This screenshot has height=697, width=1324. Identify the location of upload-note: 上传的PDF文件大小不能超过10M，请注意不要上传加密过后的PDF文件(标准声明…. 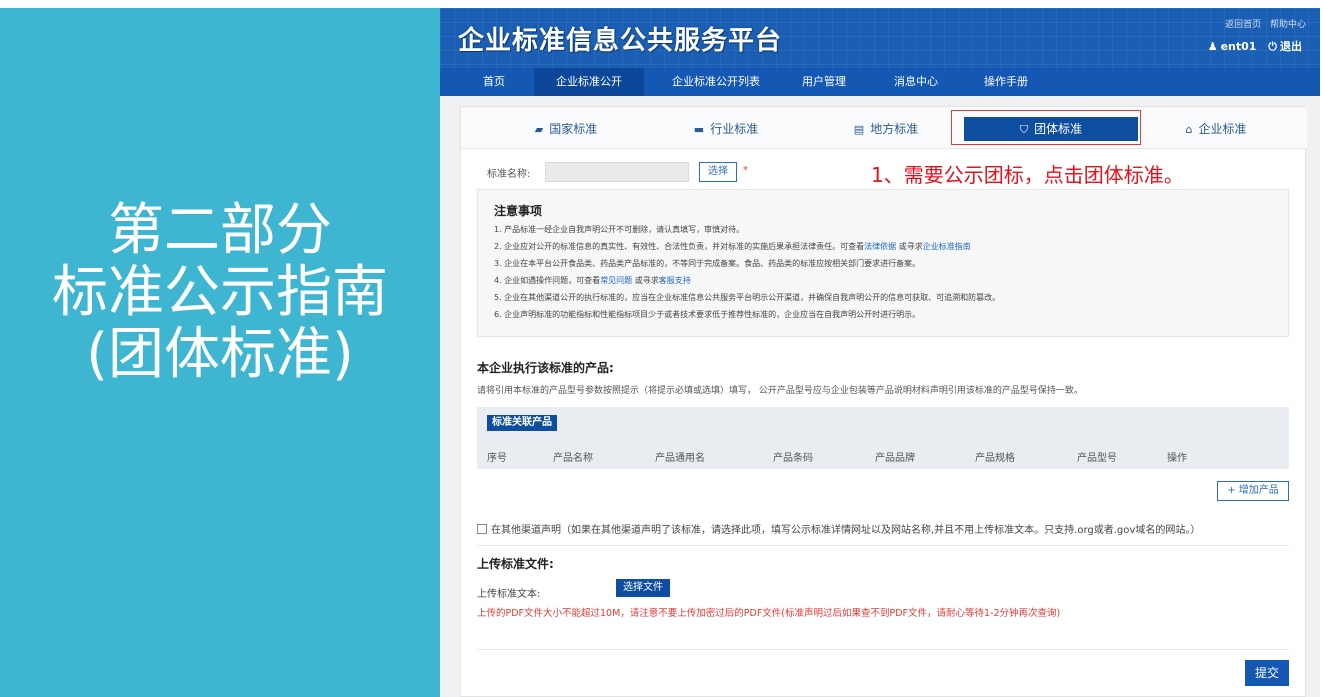
(769, 613).